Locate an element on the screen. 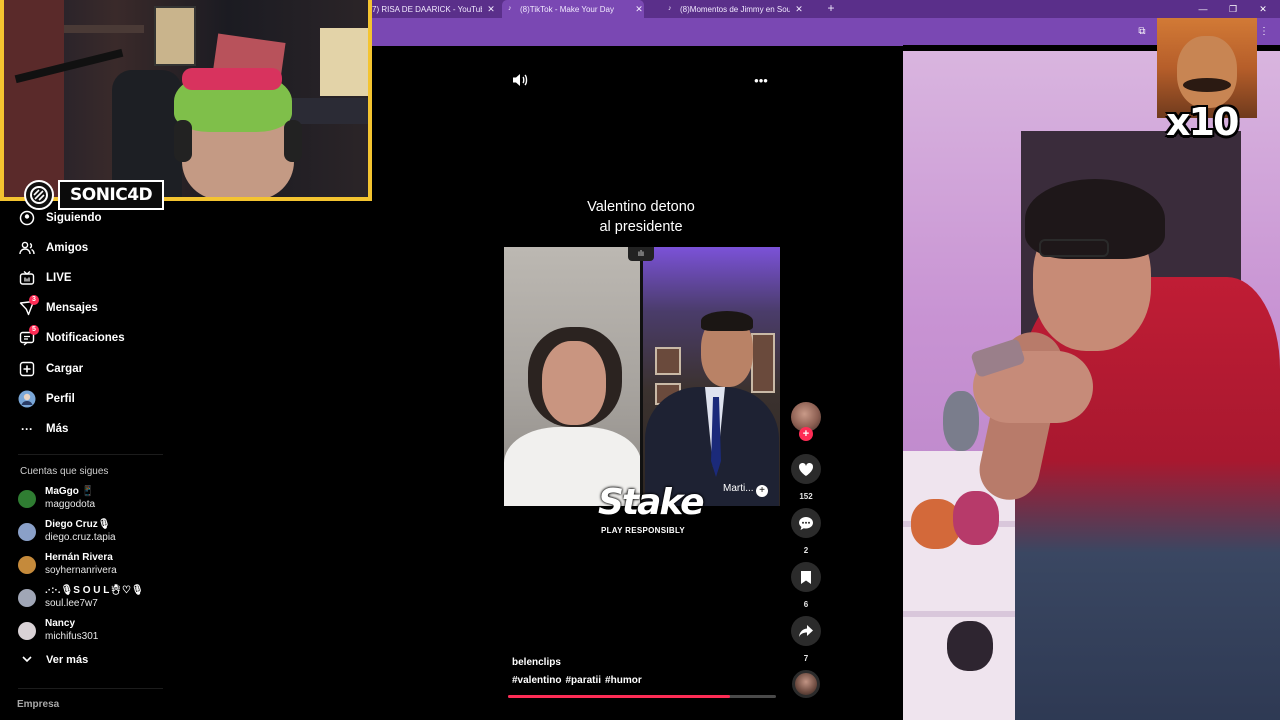 This screenshot has height=720, width=1280. comment-count: 2 is located at coordinates (806, 550).